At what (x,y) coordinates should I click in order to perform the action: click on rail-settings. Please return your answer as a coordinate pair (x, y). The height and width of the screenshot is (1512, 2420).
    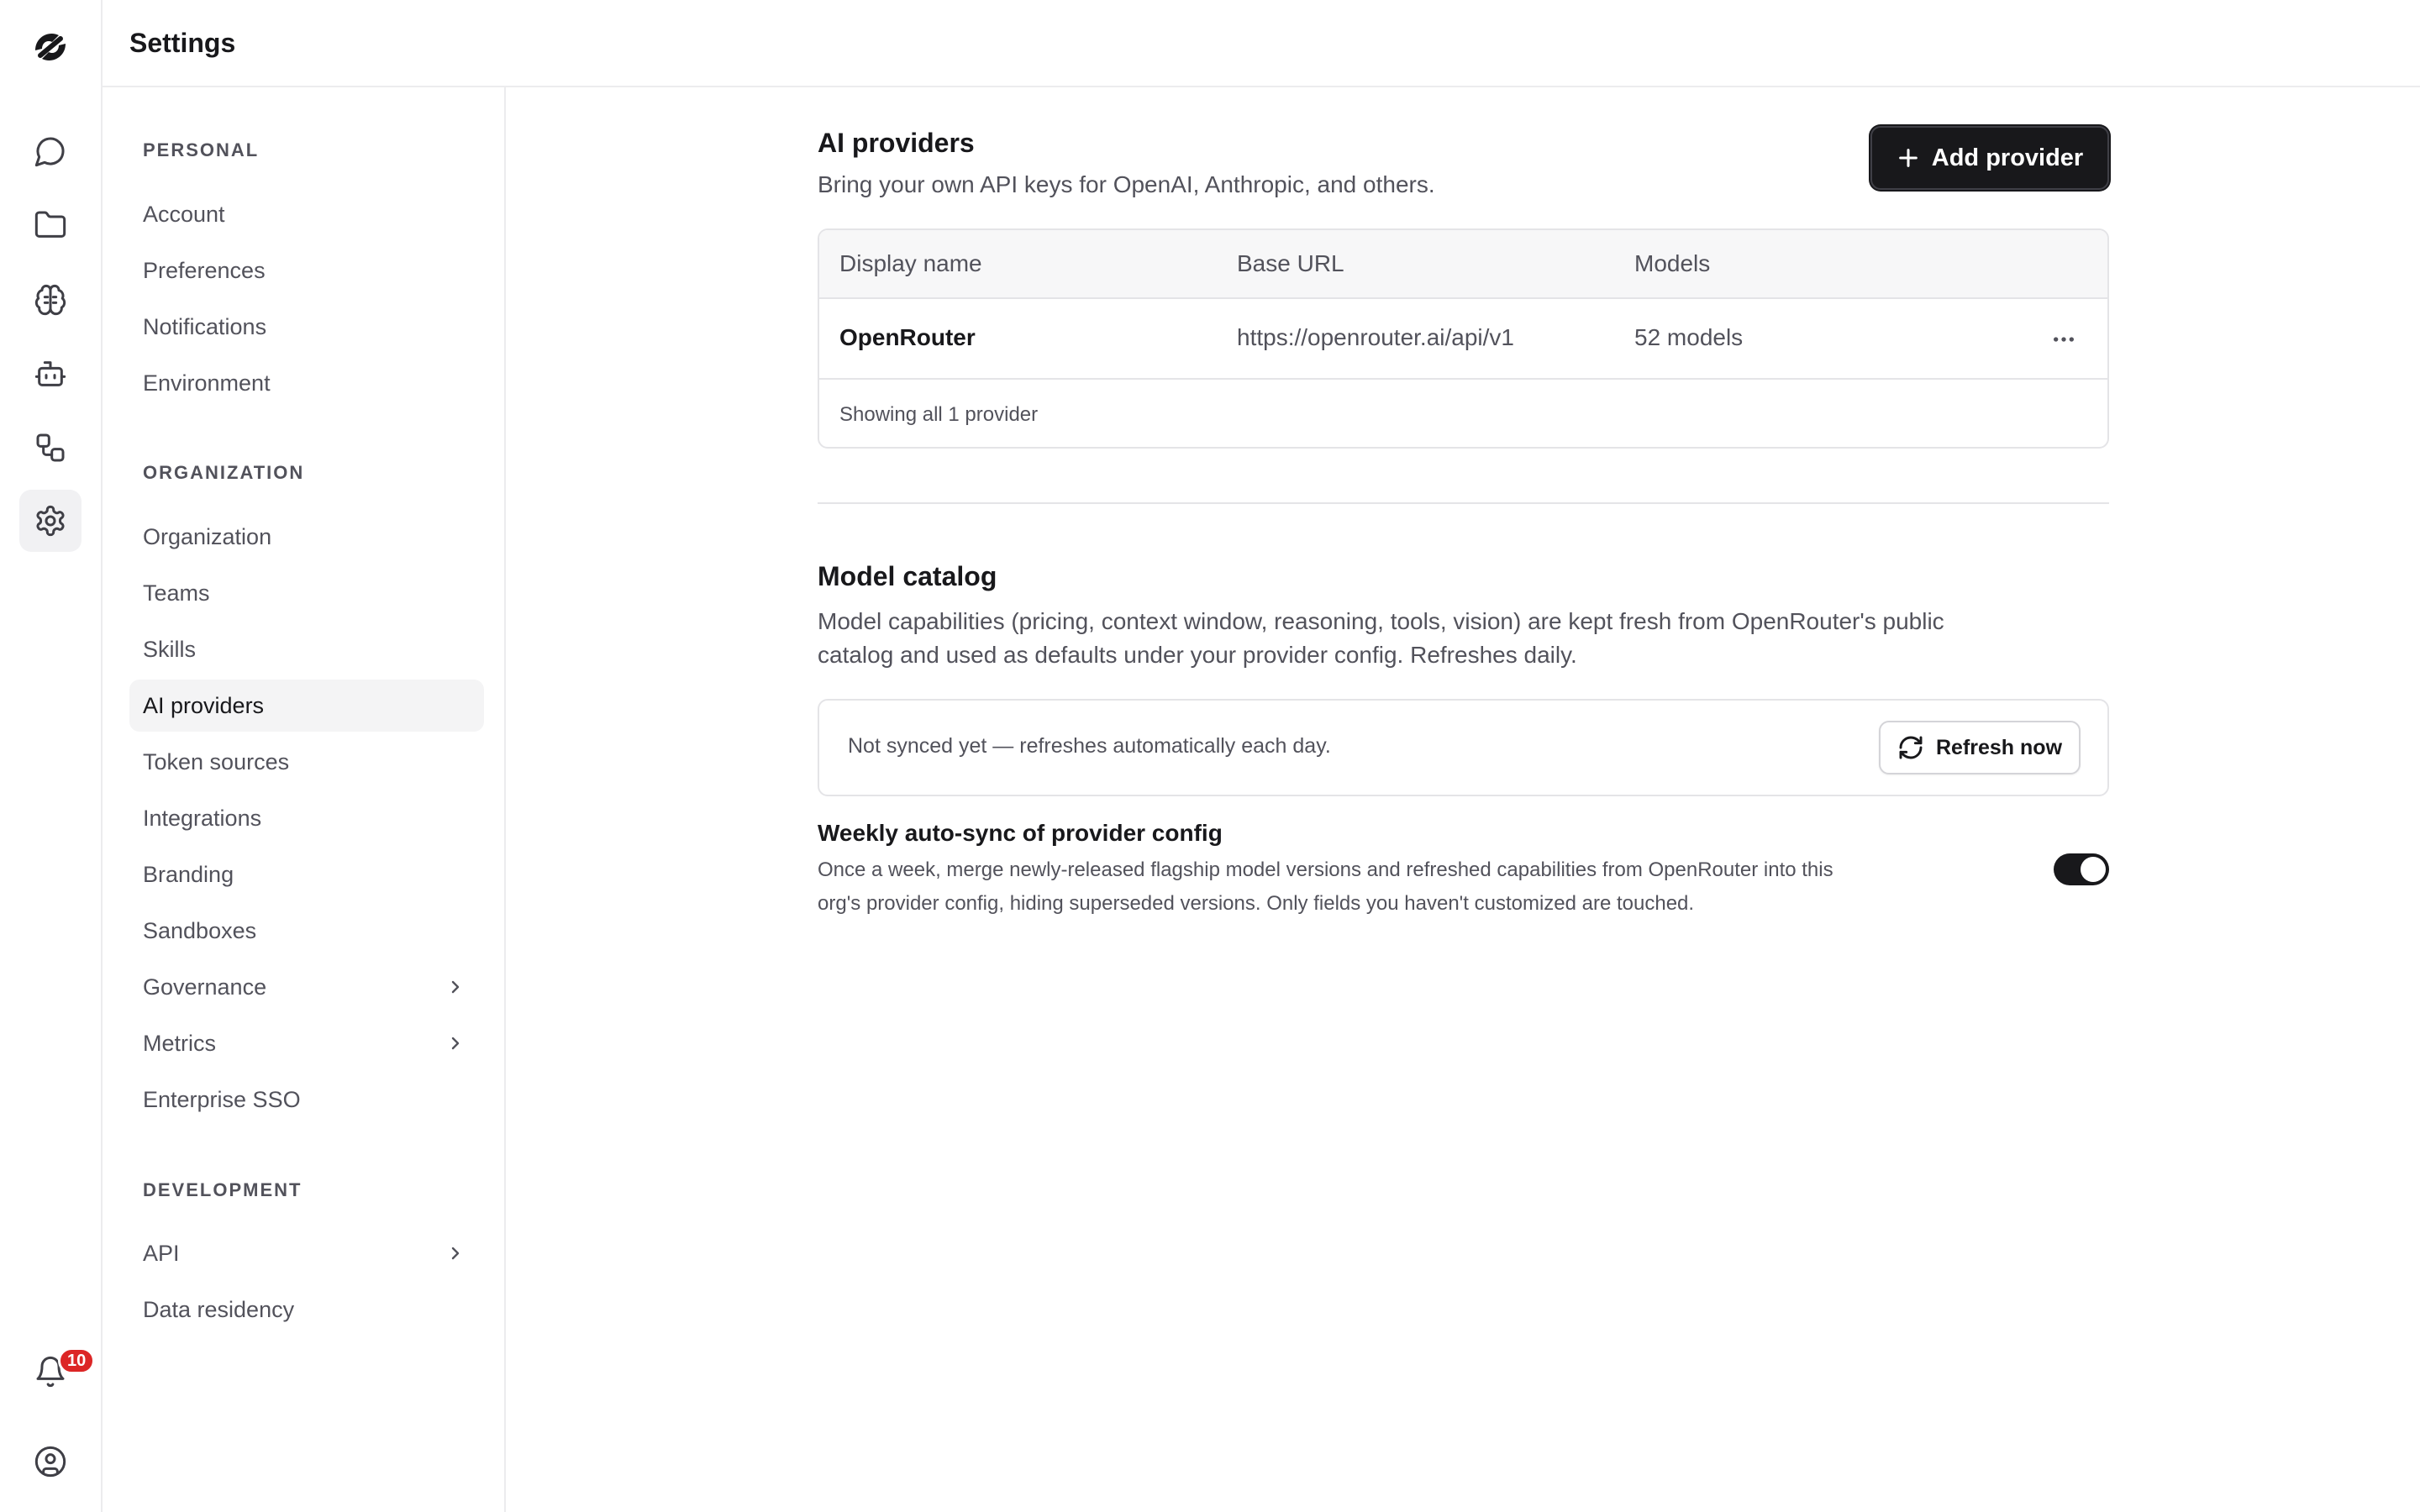
    Looking at the image, I should click on (51, 521).